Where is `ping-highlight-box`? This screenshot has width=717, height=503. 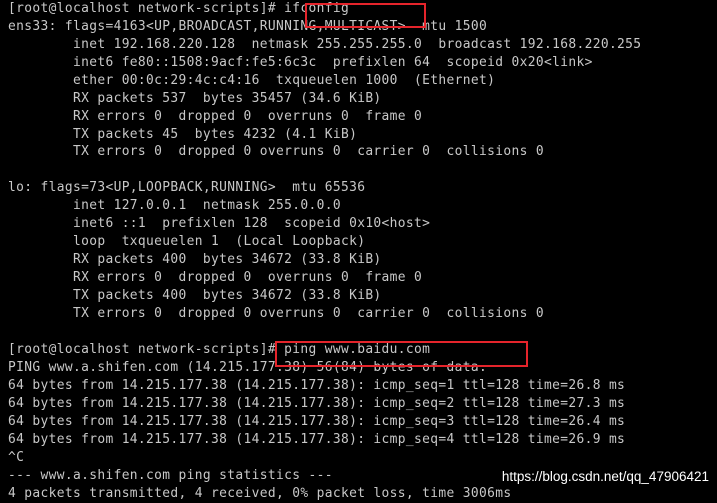
ping-highlight-box is located at coordinates (401, 354).